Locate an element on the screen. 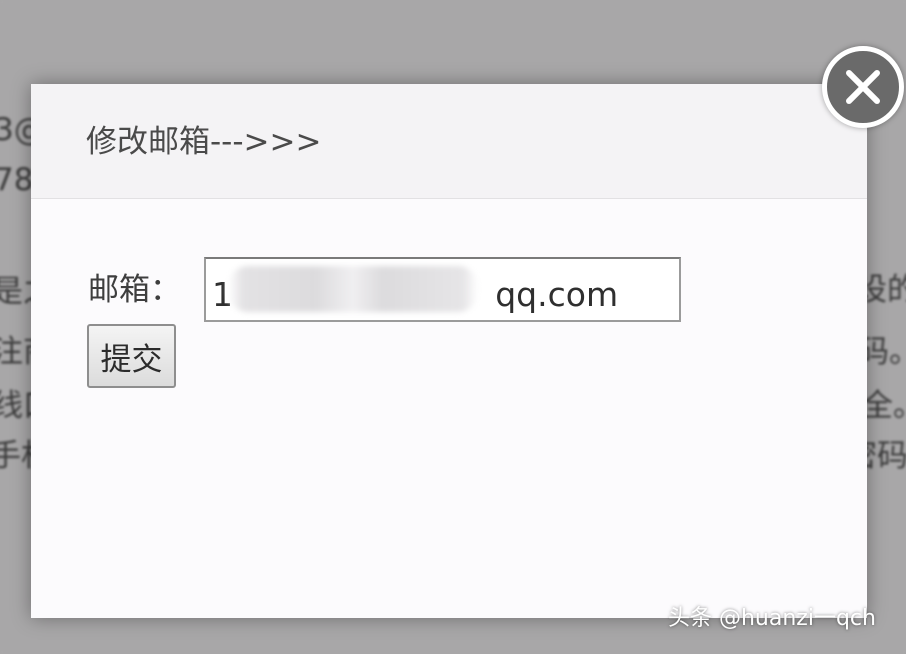  redaction-blur is located at coordinates (353, 289).